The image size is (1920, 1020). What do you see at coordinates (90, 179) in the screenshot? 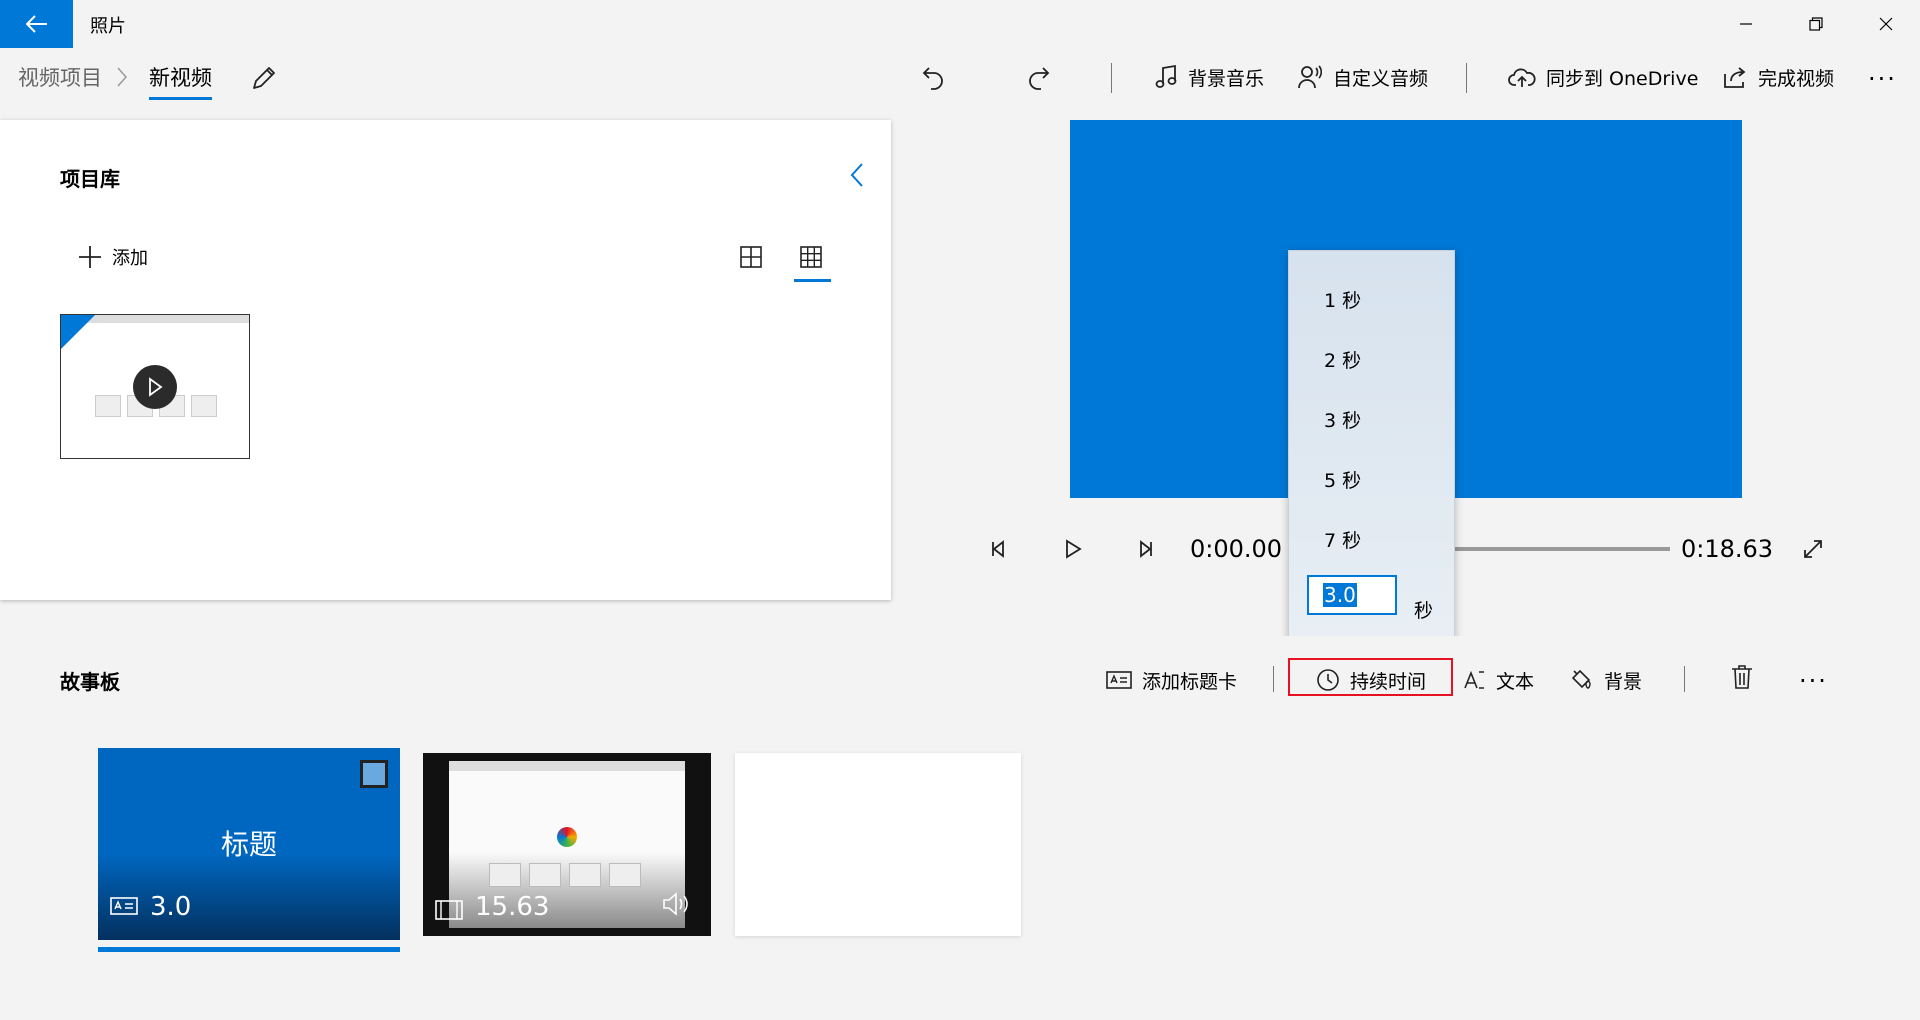
I see `library-title: 项目库` at bounding box center [90, 179].